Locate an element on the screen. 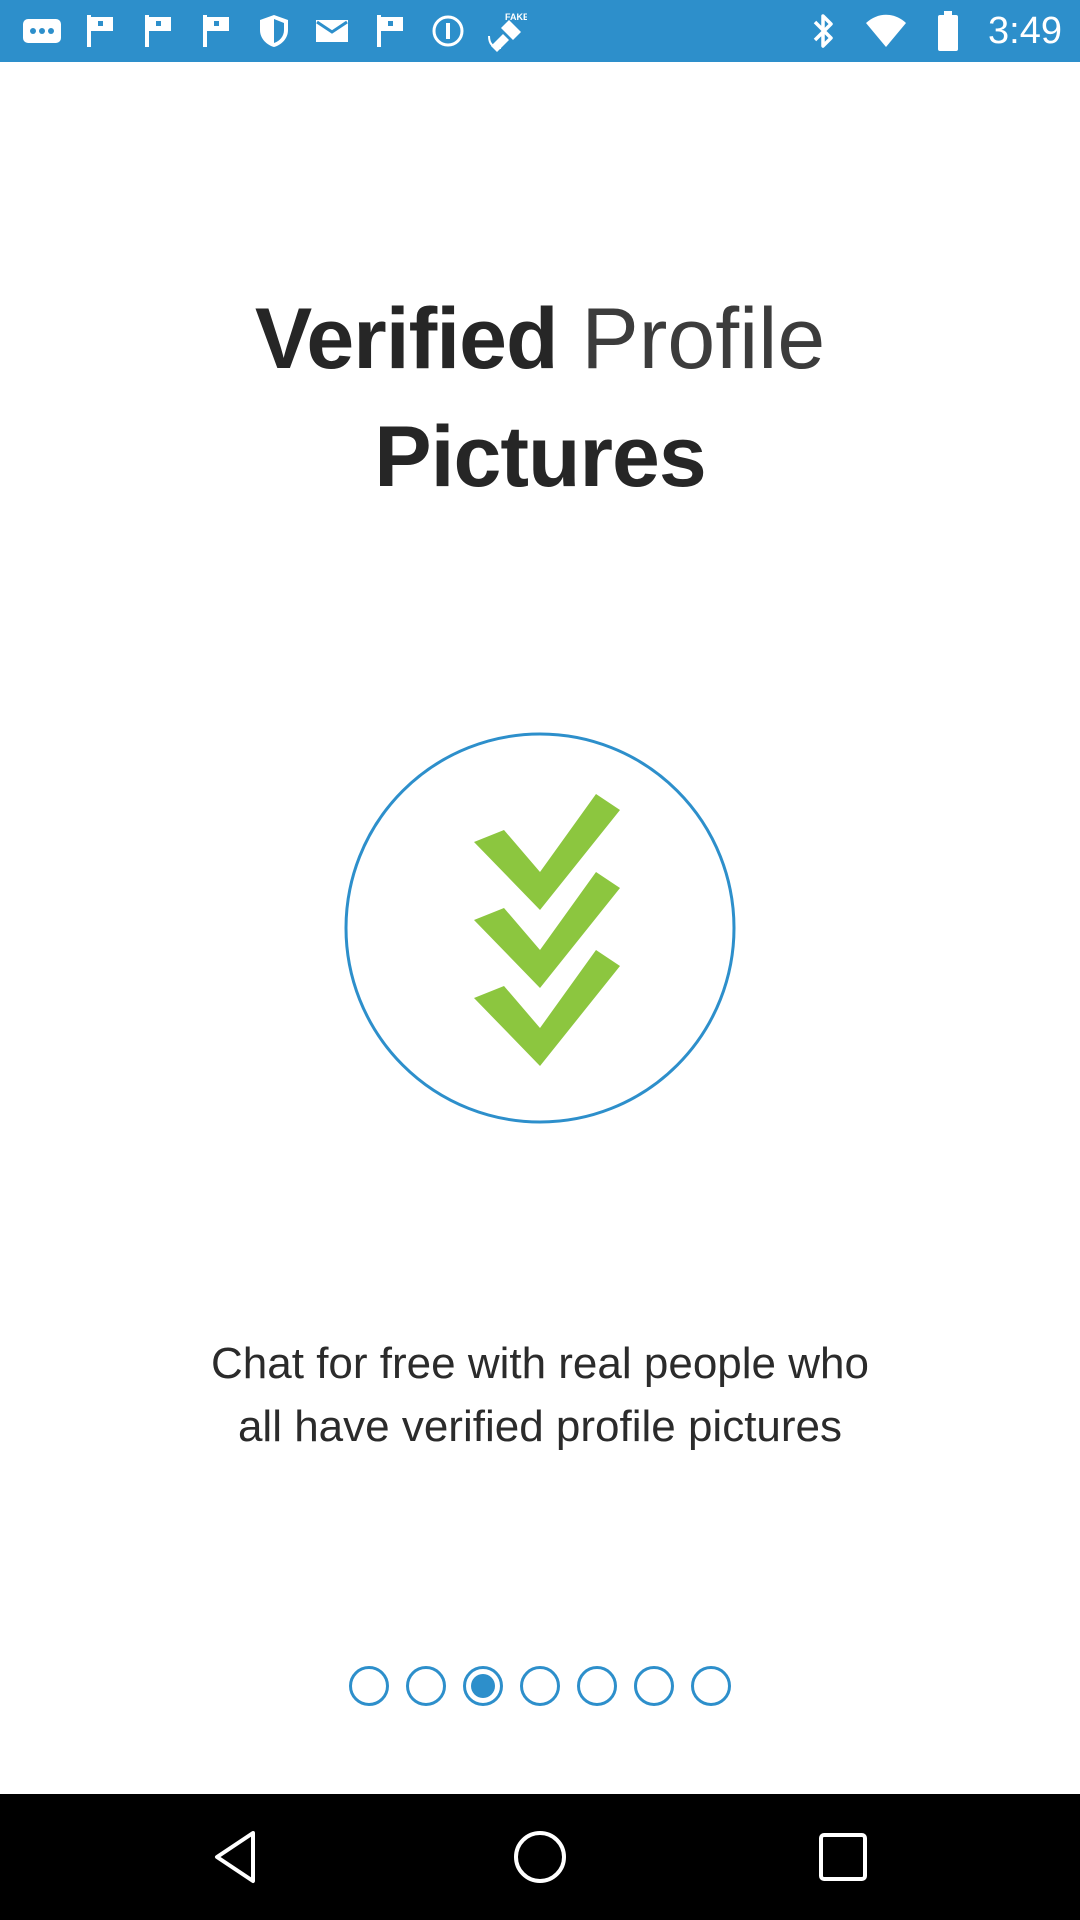 Image resolution: width=1080 pixels, height=1920 pixels. recents-button is located at coordinates (843, 1857).